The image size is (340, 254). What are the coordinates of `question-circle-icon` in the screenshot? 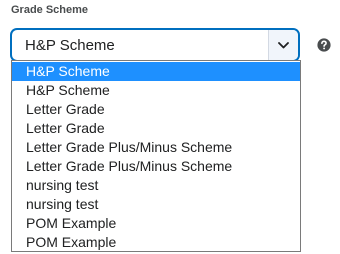 It's located at (324, 45).